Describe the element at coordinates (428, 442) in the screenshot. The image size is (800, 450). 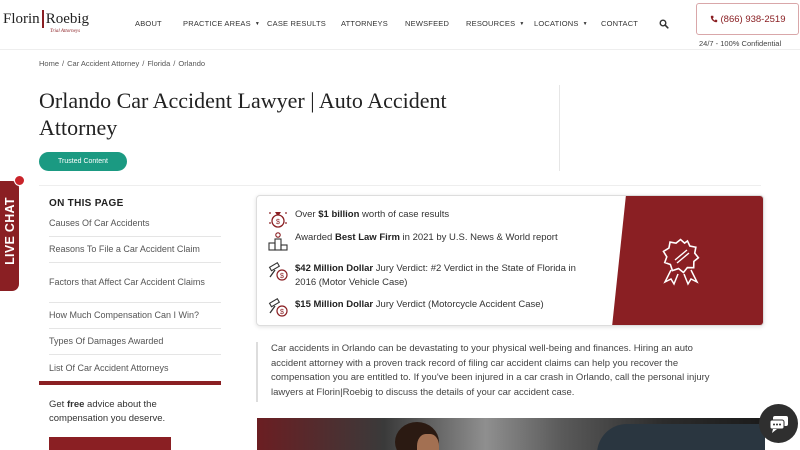
I see `hero-person-face` at that location.